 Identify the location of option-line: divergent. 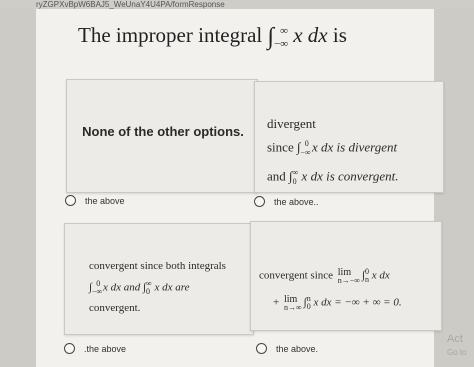
(291, 123).